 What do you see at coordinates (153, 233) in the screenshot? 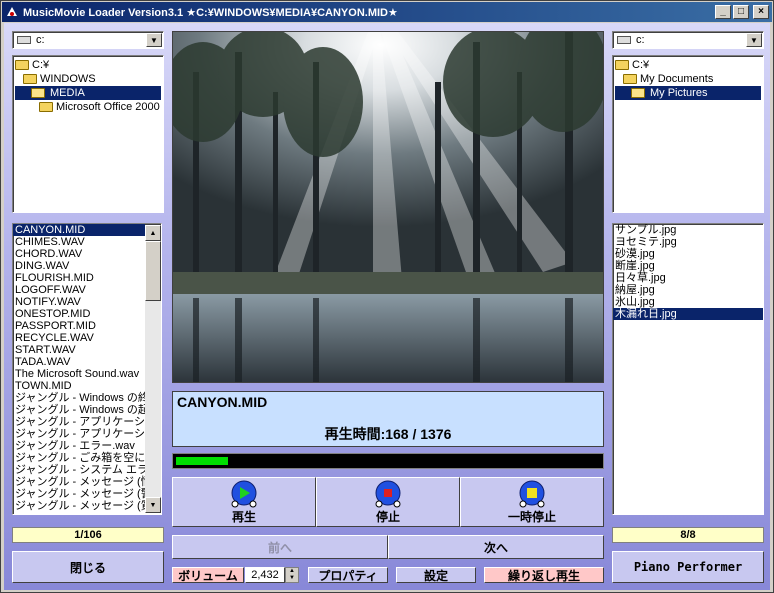
I see `scroll-up-icon: ▲` at bounding box center [153, 233].